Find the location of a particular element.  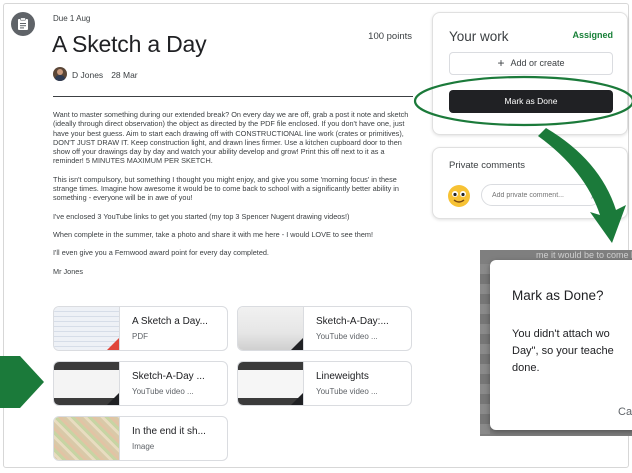

private-comments-card: Private comments is located at coordinates (530, 183).